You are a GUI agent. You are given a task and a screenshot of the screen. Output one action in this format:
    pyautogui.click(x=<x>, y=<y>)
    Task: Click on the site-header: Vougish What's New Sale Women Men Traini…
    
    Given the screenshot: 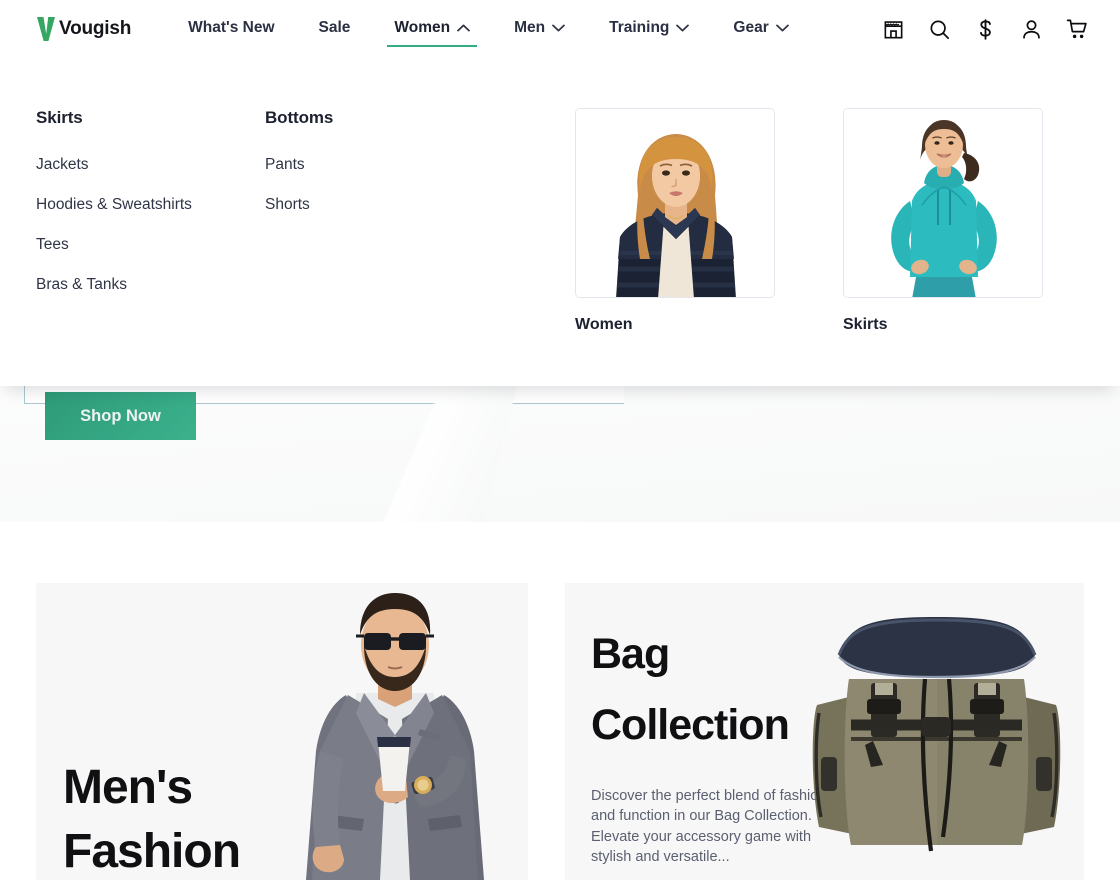 What is the action you would take?
    pyautogui.click(x=560, y=29)
    